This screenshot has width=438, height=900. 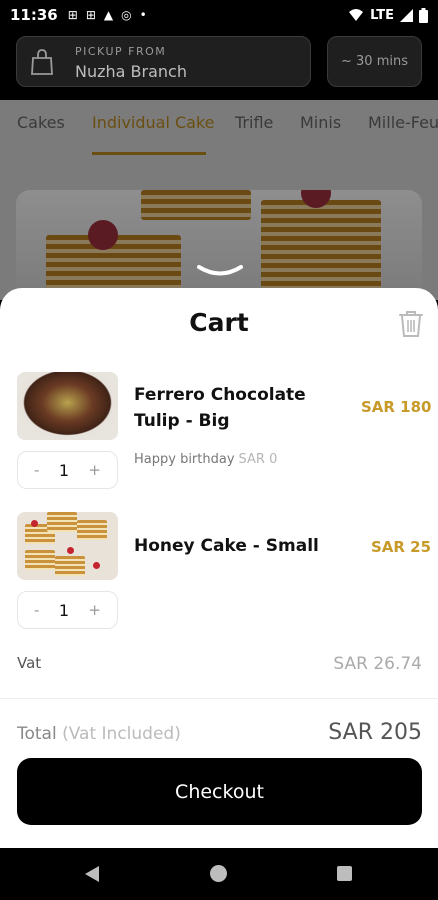 I want to click on divider, so click(x=219, y=698).